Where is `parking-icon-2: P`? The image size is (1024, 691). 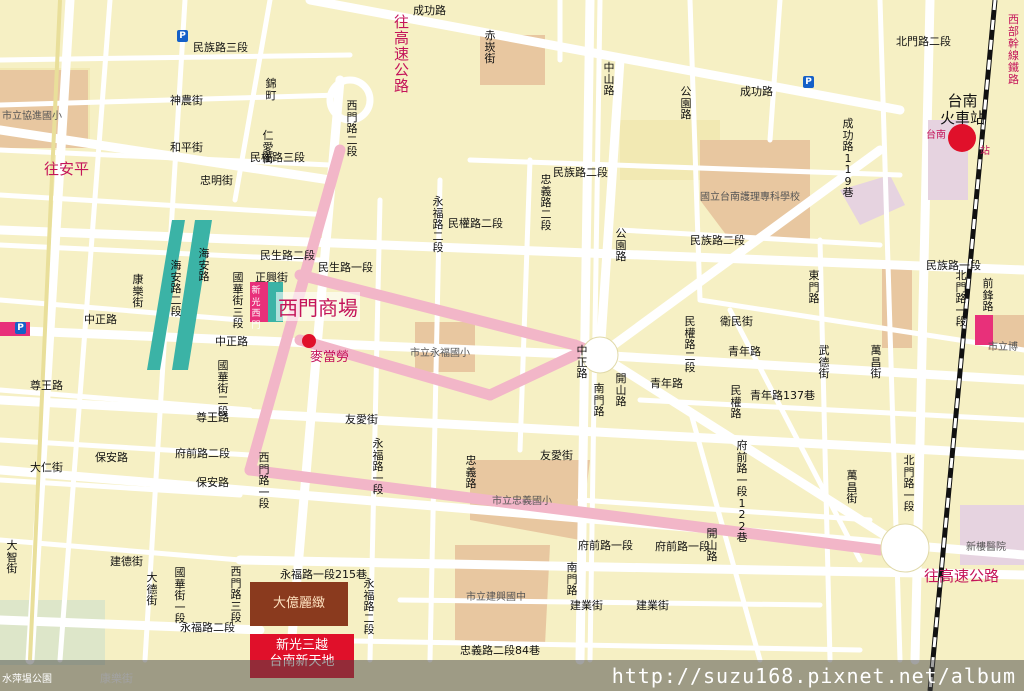 parking-icon-2: P is located at coordinates (20, 328).